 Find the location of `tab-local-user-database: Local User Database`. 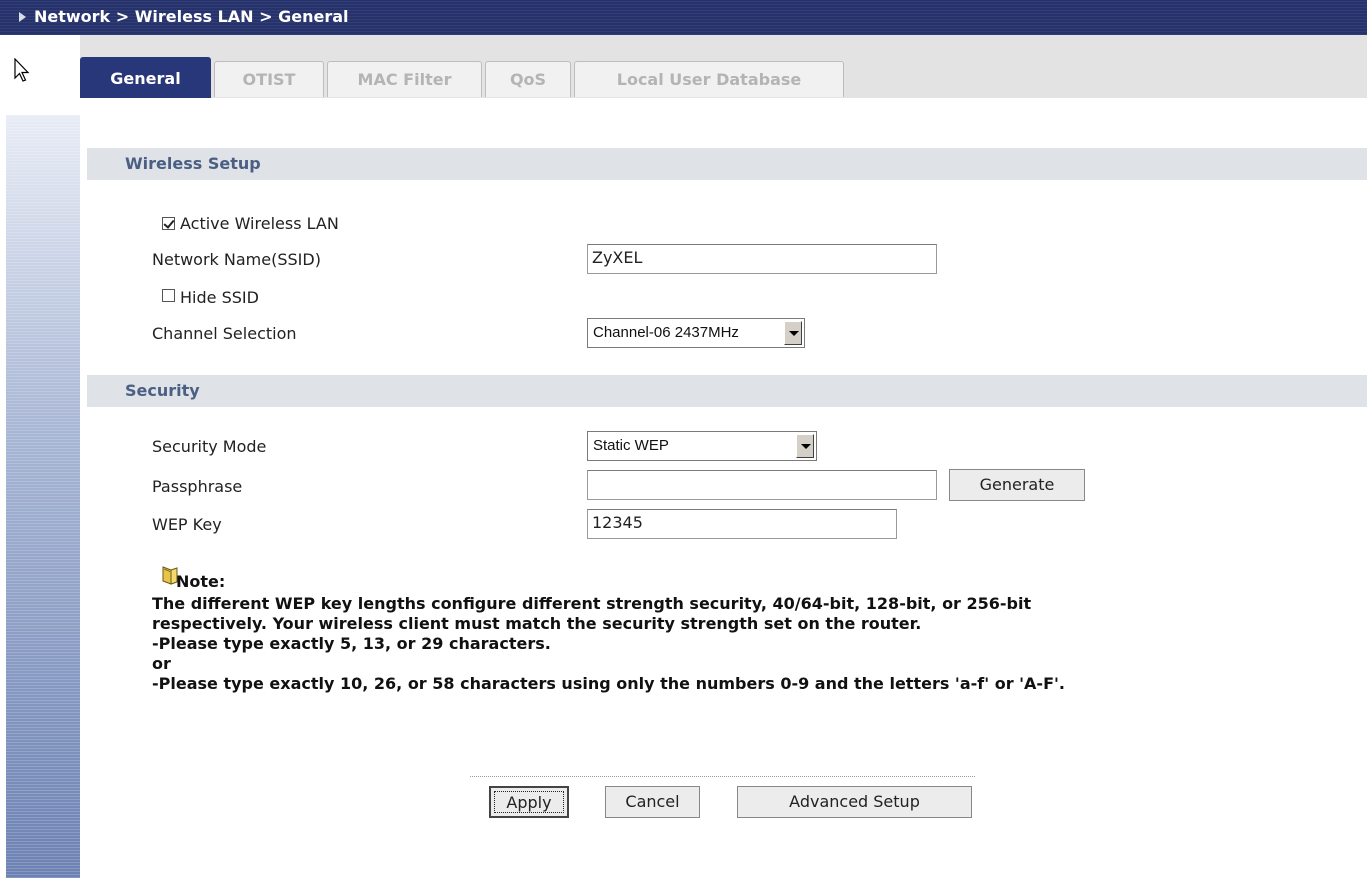

tab-local-user-database: Local User Database is located at coordinates (709, 79).